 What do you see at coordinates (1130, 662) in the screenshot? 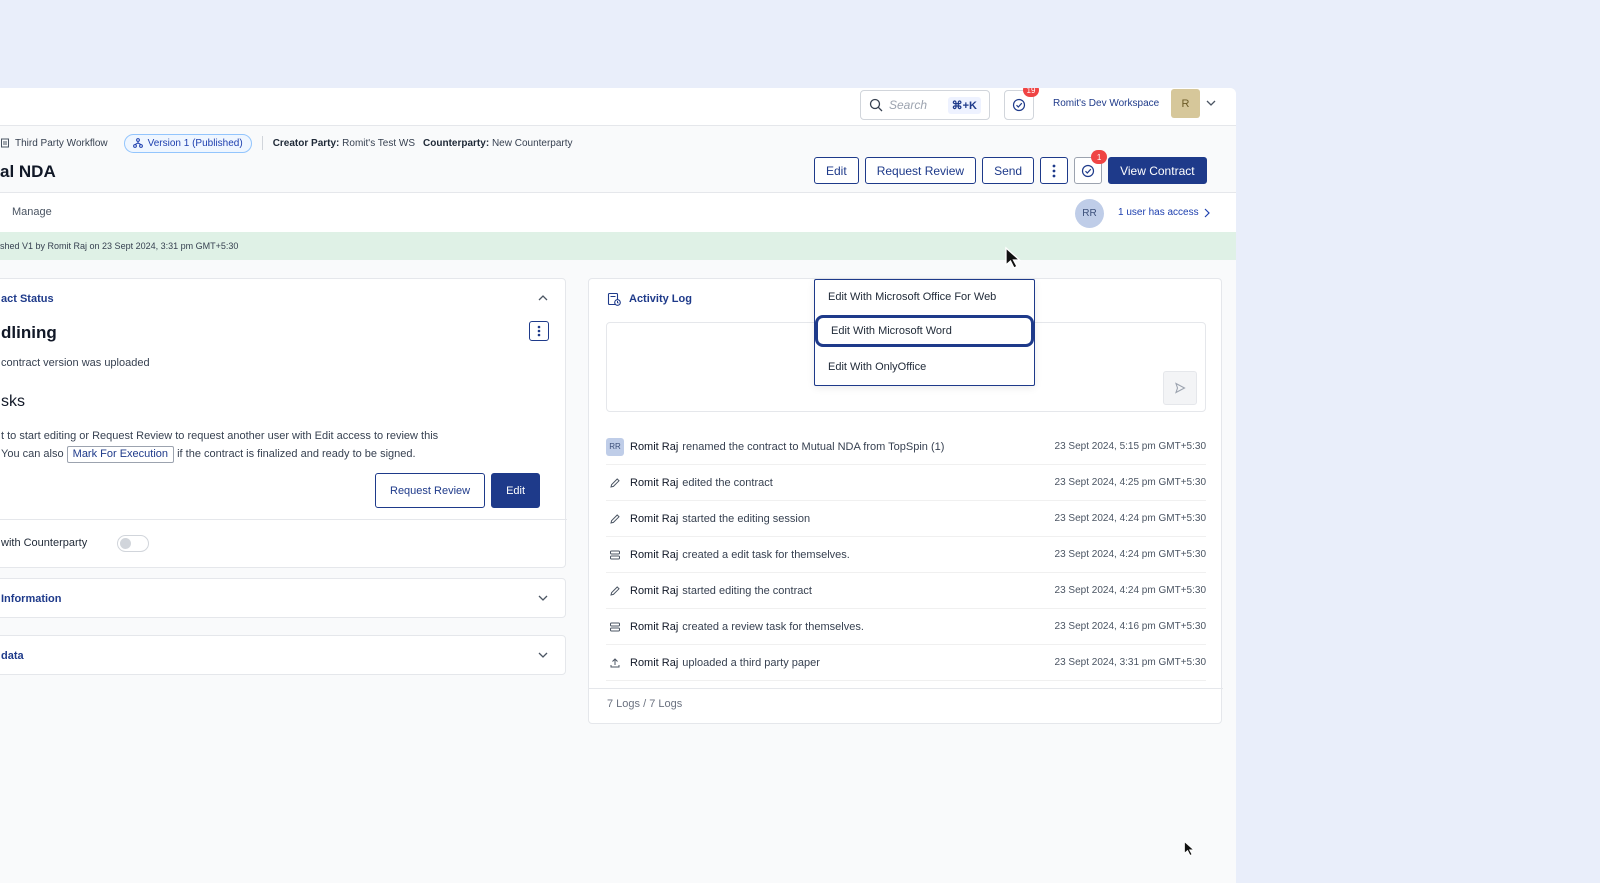
I see `log-time: 23 Sept 2024, 3:31 pm GMT+5:30` at bounding box center [1130, 662].